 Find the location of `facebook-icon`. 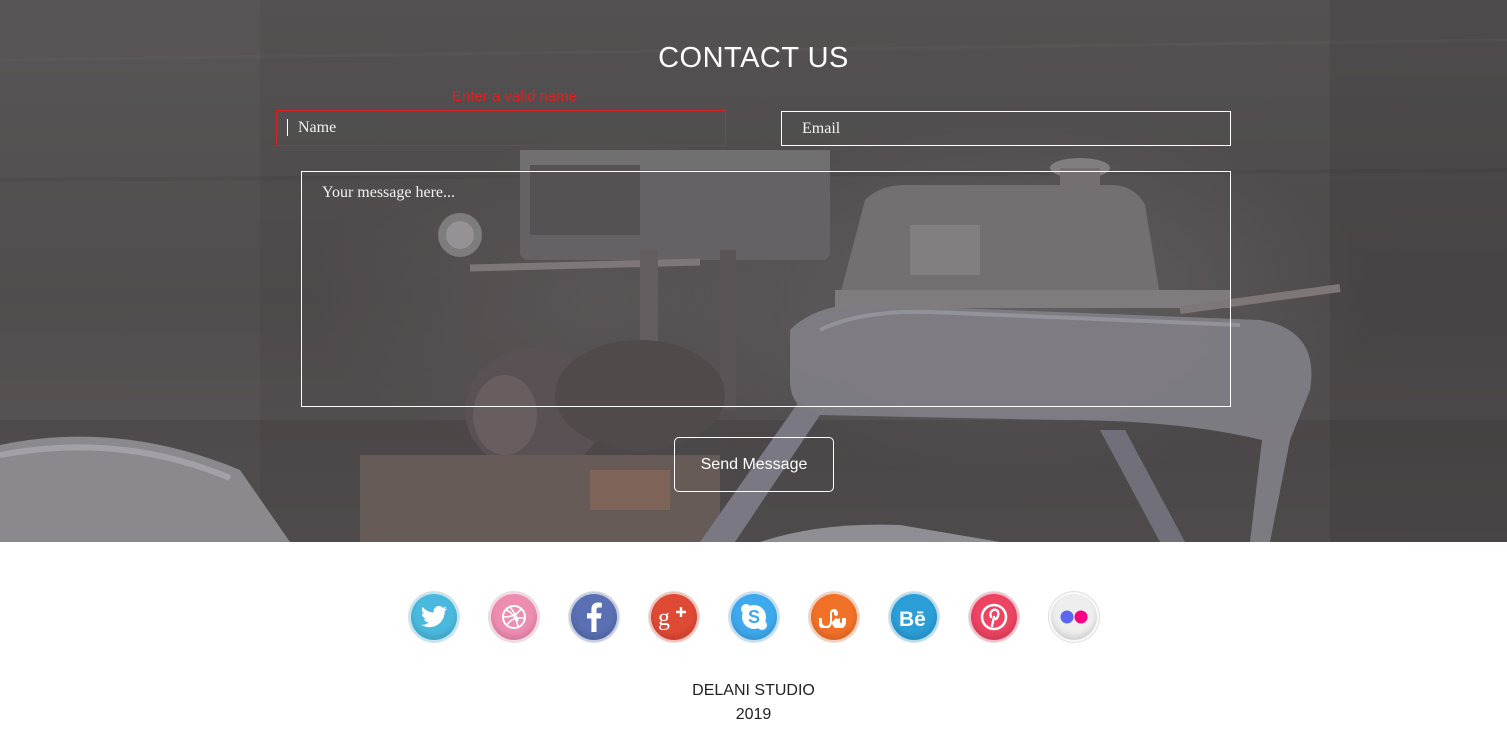

facebook-icon is located at coordinates (594, 617).